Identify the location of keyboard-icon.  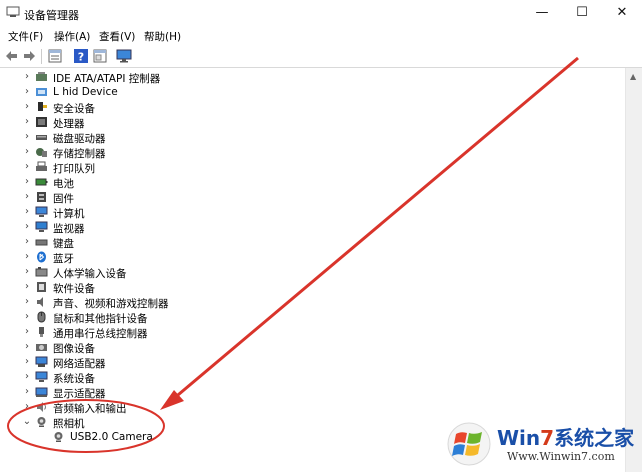
(41, 242).